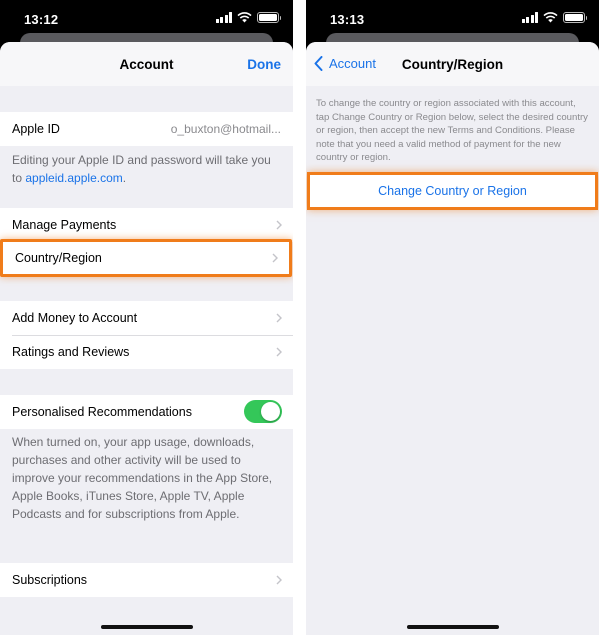 The image size is (600, 635). Describe the element at coordinates (71, 352) in the screenshot. I see `ratings-reviews-label: Ratings and Reviews` at that location.